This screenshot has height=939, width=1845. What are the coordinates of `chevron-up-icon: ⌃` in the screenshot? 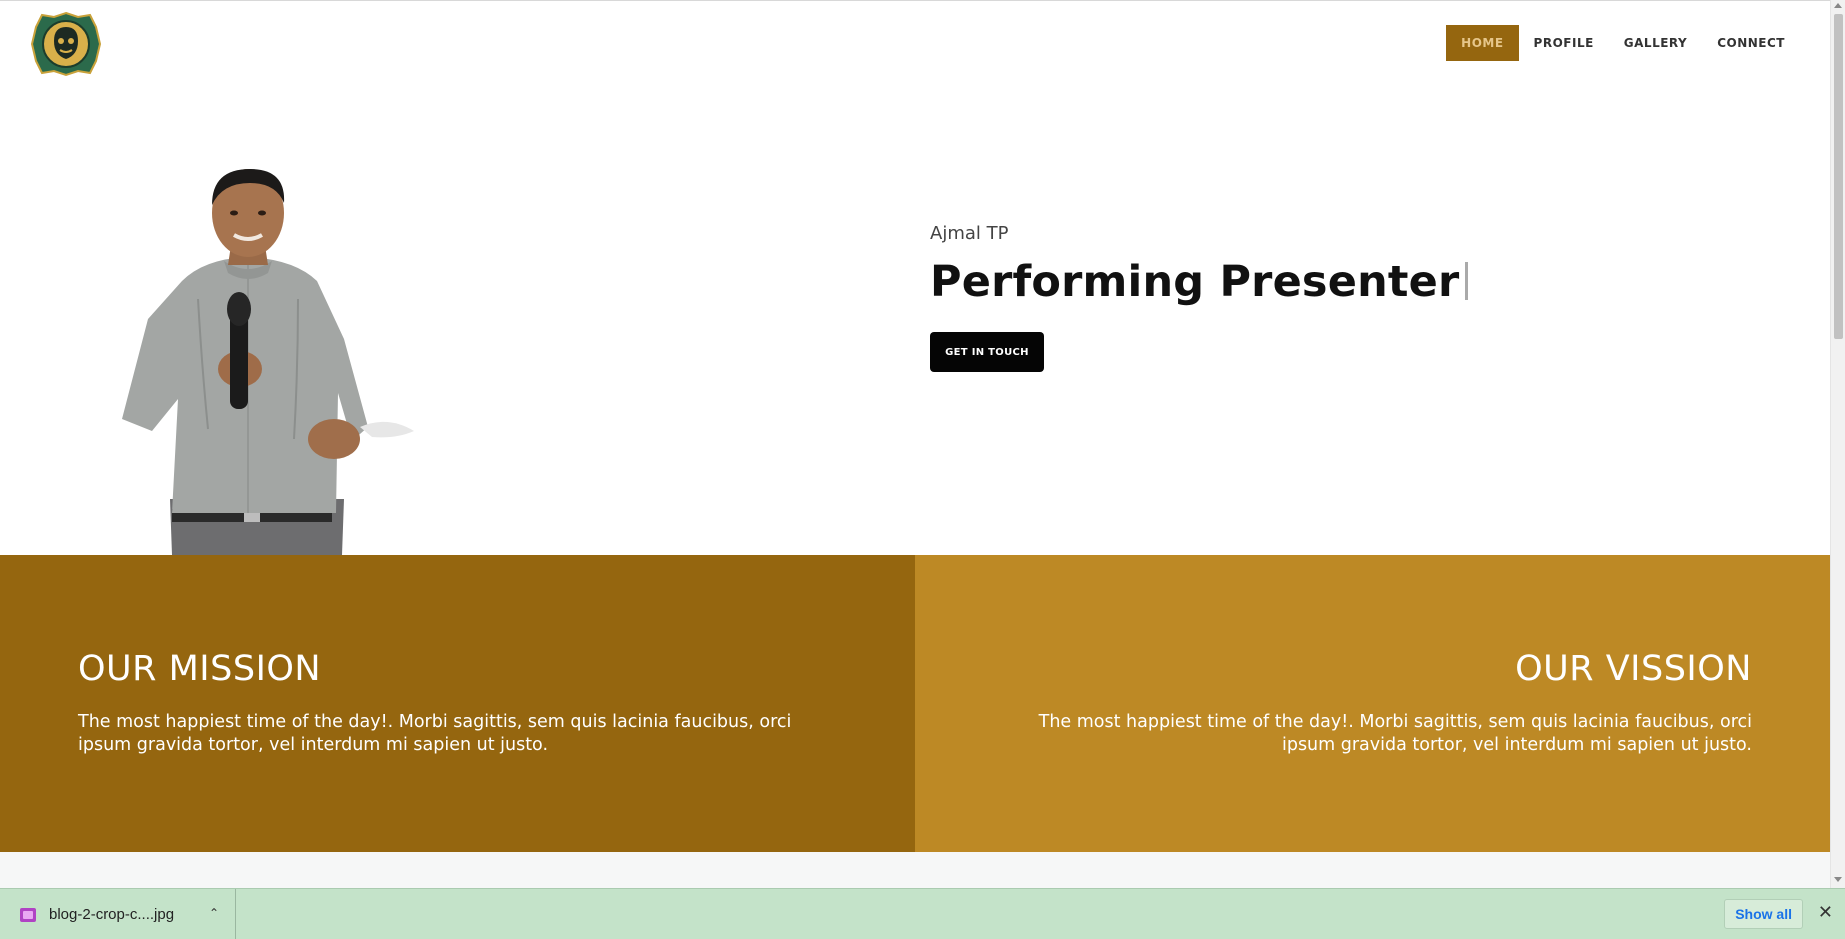 It's located at (214, 913).